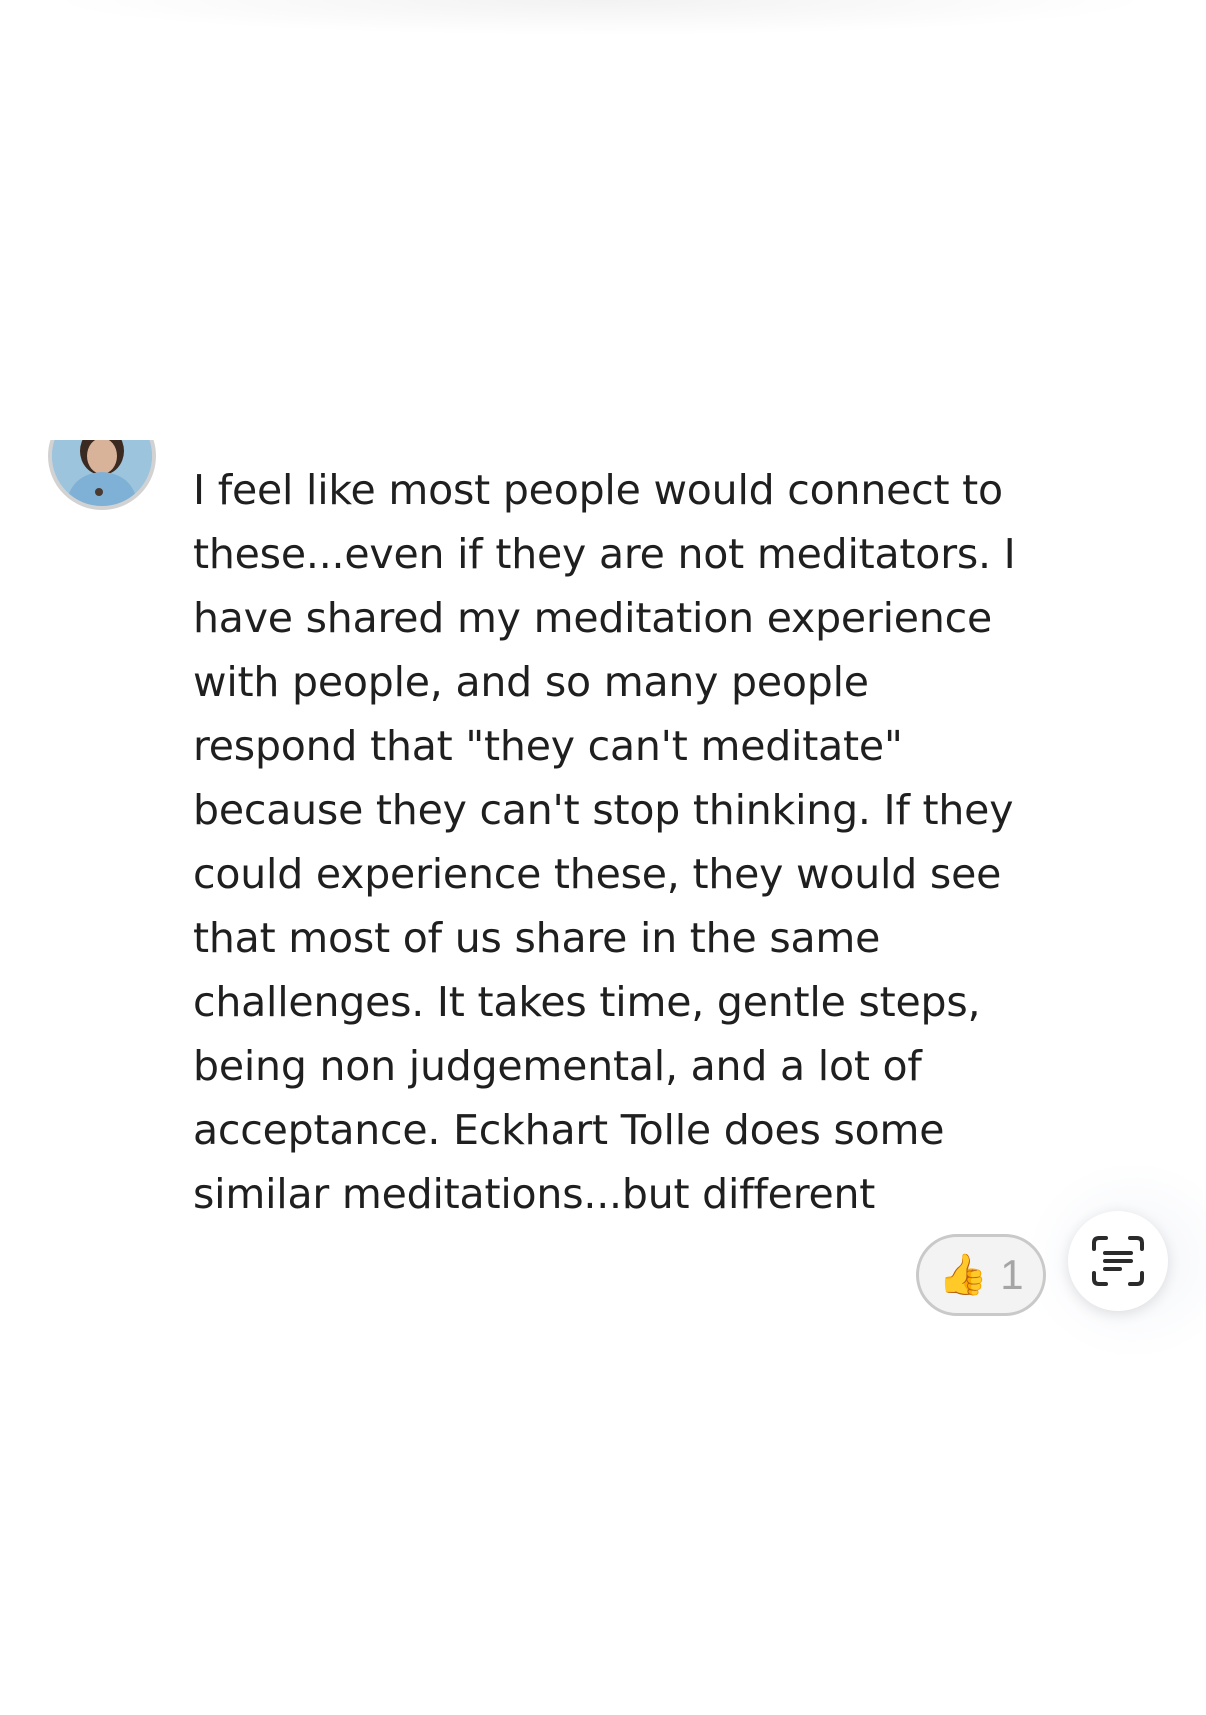  I want to click on reaction-count: 1, so click(1012, 1274).